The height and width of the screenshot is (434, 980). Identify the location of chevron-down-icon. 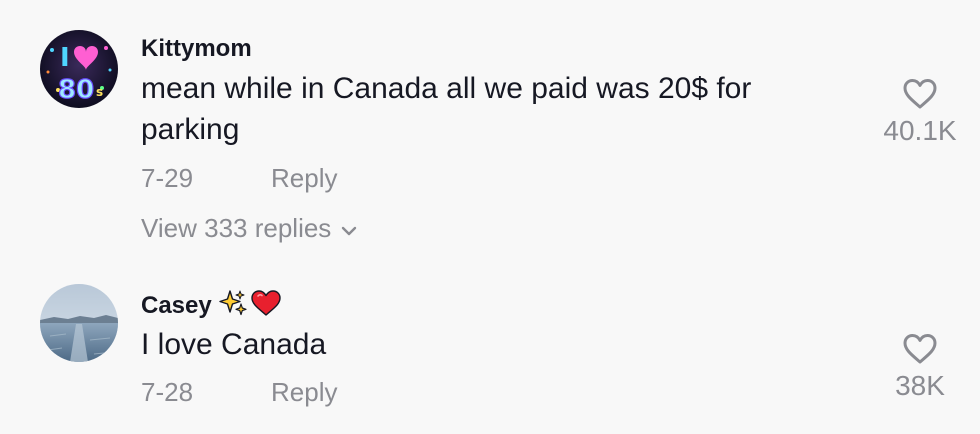
(349, 227).